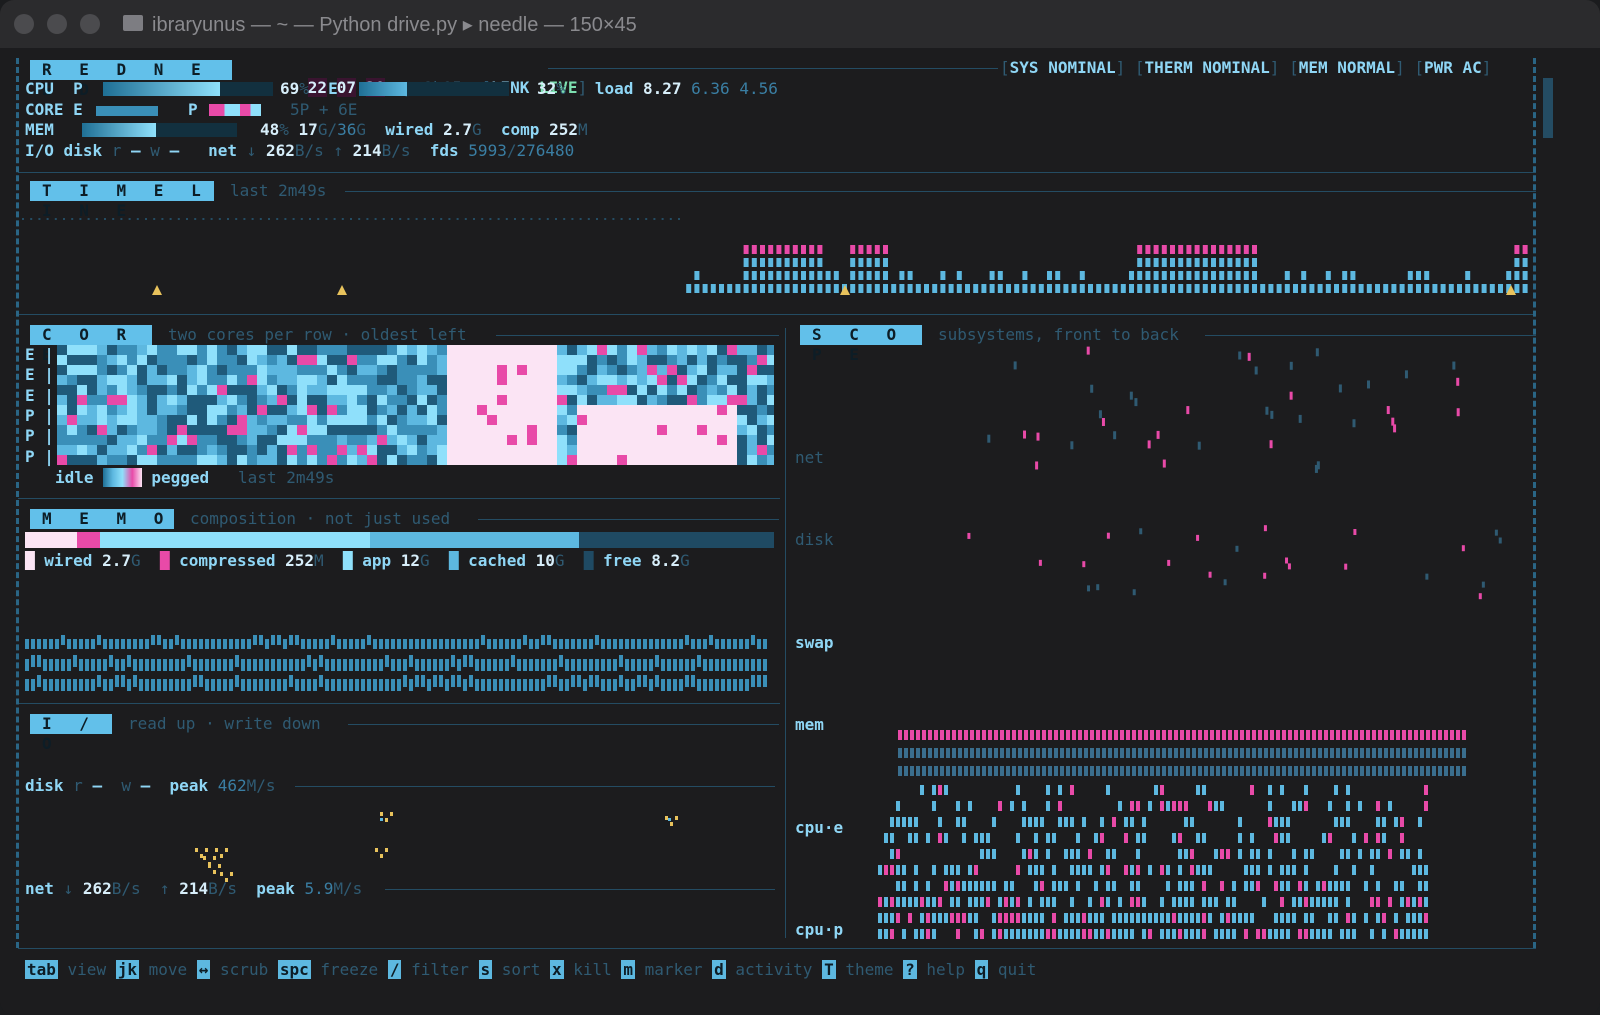 This screenshot has height=1015, width=1600. I want to click on footer-key: s, so click(485, 969).